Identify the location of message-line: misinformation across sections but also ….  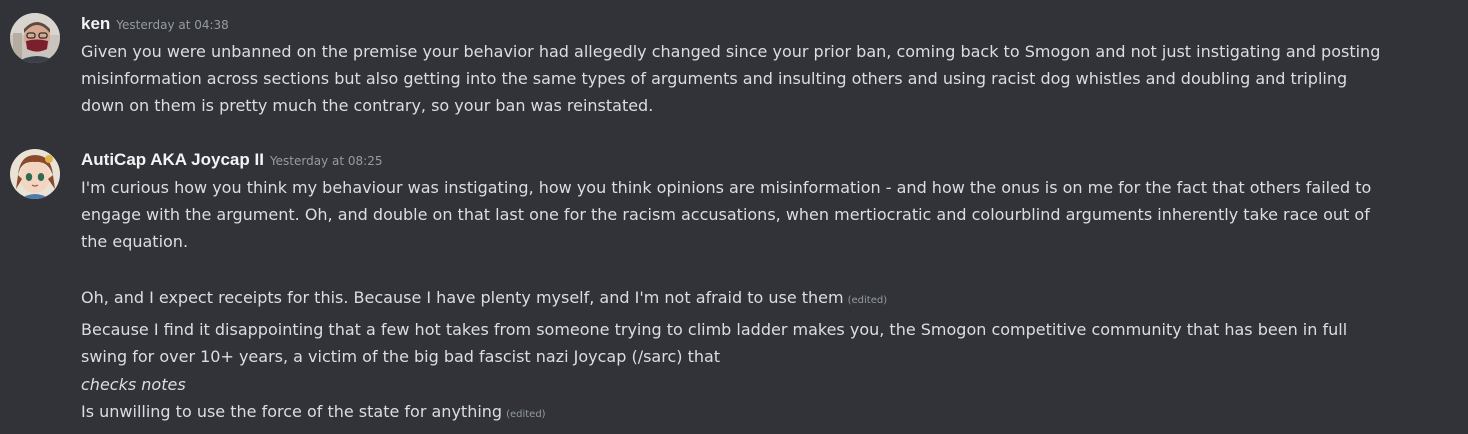
(714, 78).